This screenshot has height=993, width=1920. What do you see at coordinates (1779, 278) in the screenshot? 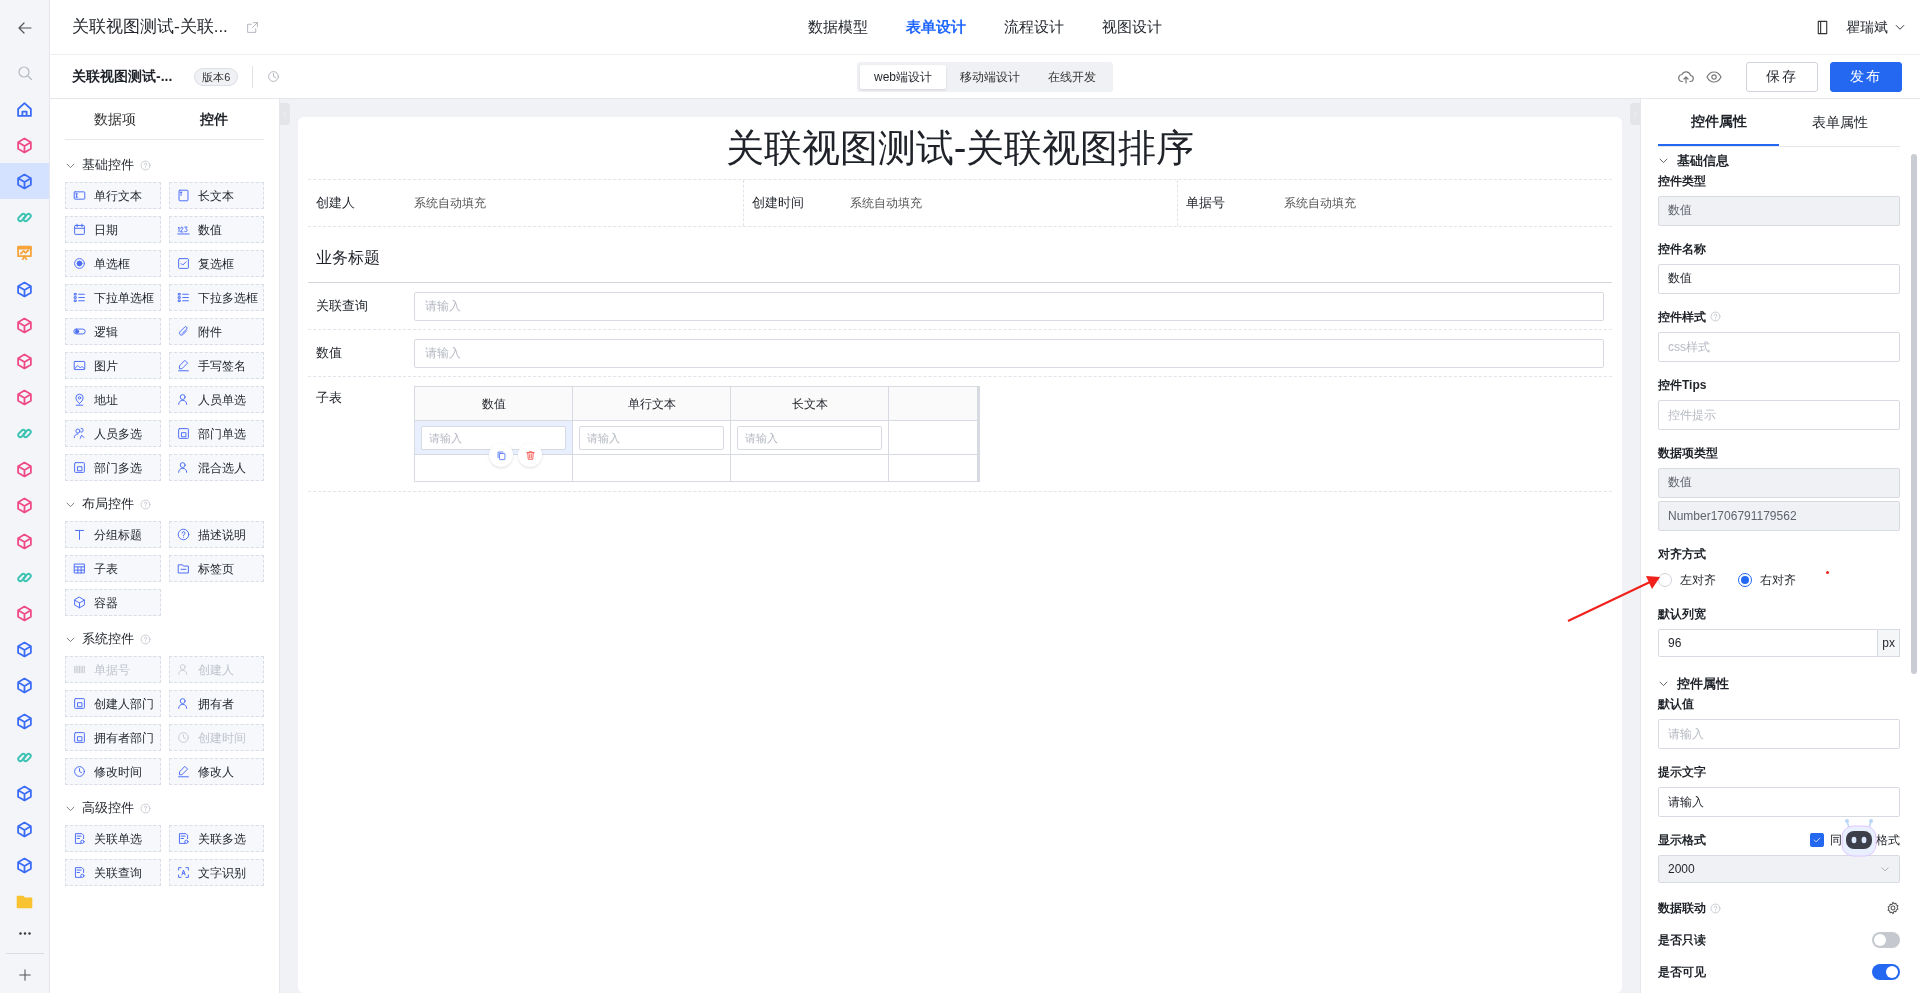
I see `input-field: 数值` at bounding box center [1779, 278].